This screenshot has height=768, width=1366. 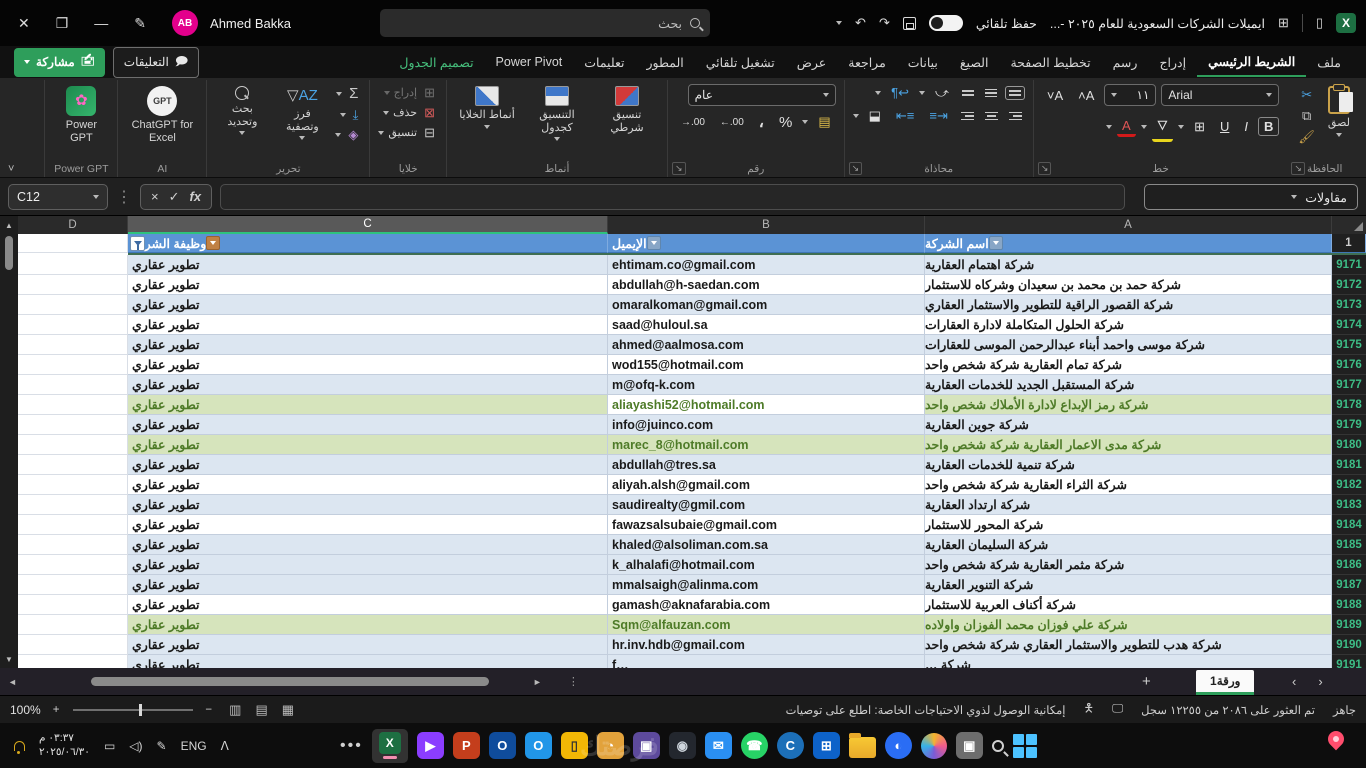 I want to click on filter-active-icon, so click(x=137, y=243).